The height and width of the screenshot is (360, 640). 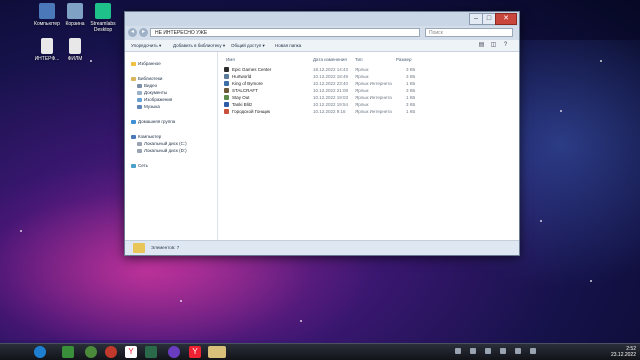 I want to click on status-bar: Элементов: 7, so click(x=322, y=247).